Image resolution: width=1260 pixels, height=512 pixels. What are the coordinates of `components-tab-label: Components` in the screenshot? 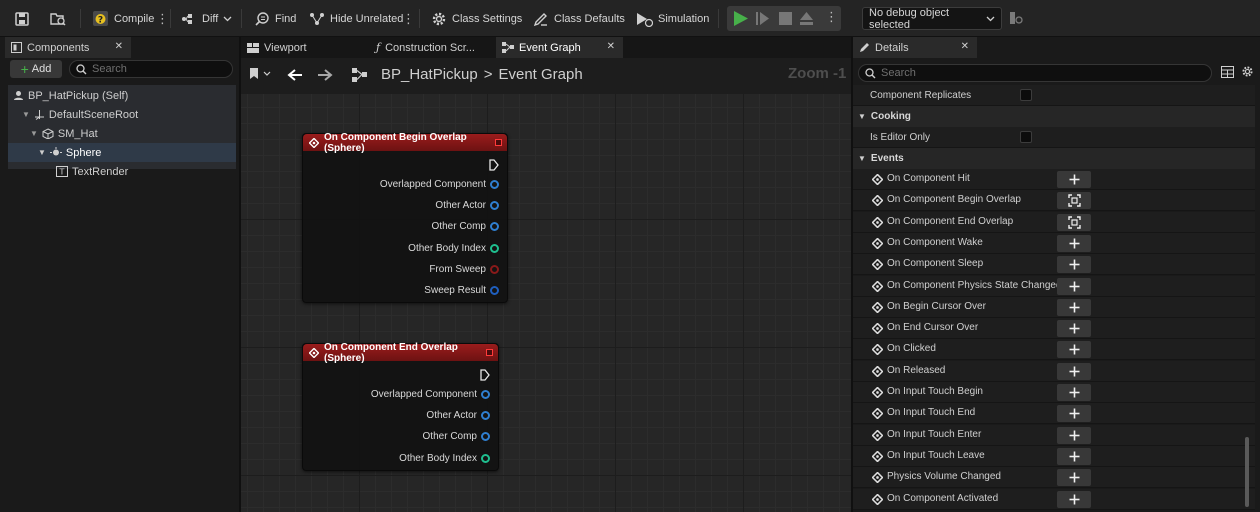 It's located at (58, 47).